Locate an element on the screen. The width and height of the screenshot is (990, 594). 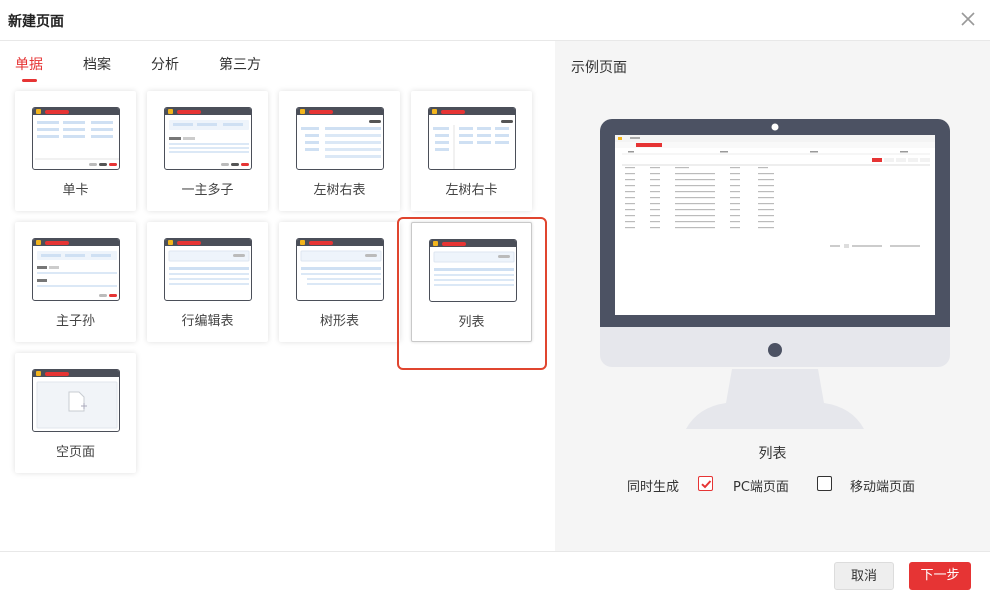
template-label: 列表 is located at coordinates (471, 322).